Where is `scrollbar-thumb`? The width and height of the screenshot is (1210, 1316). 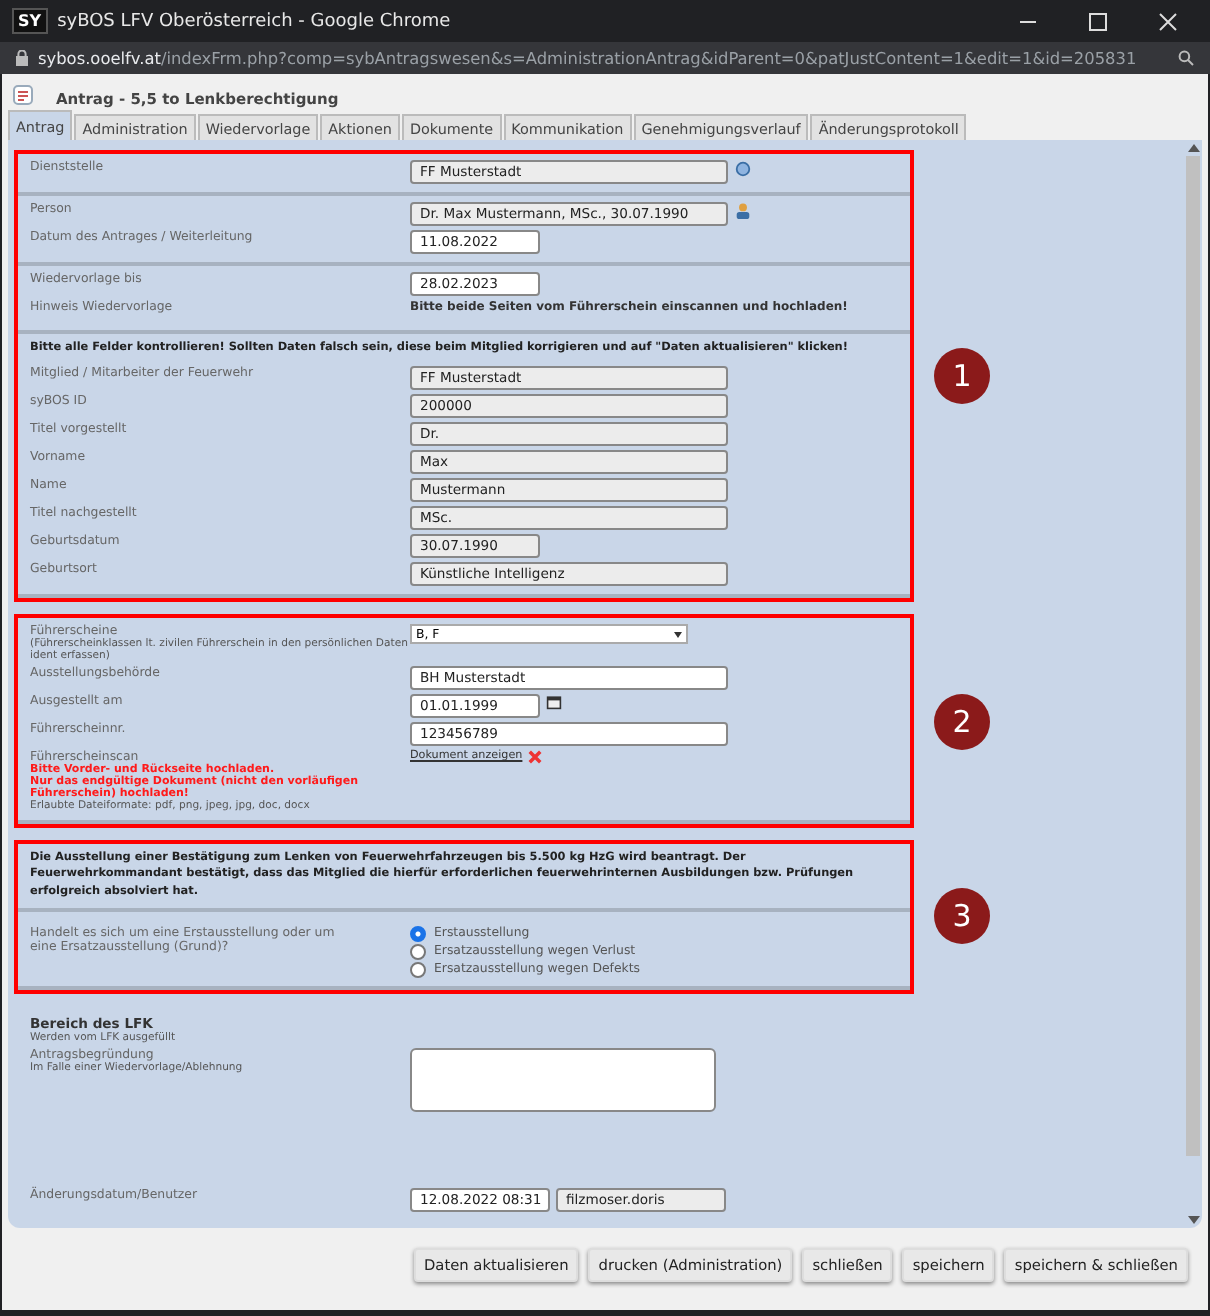
scrollbar-thumb is located at coordinates (1193, 656).